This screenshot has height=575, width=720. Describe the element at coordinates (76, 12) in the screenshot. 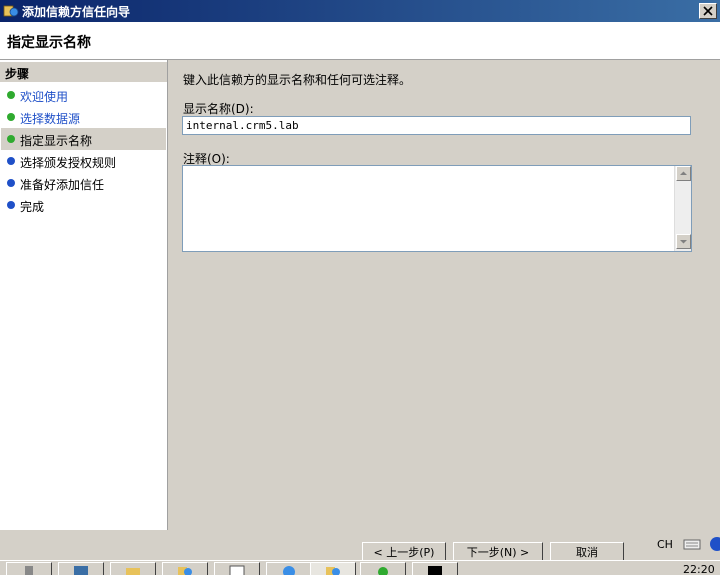

I see `window-title: 添加信赖方信任向导` at that location.